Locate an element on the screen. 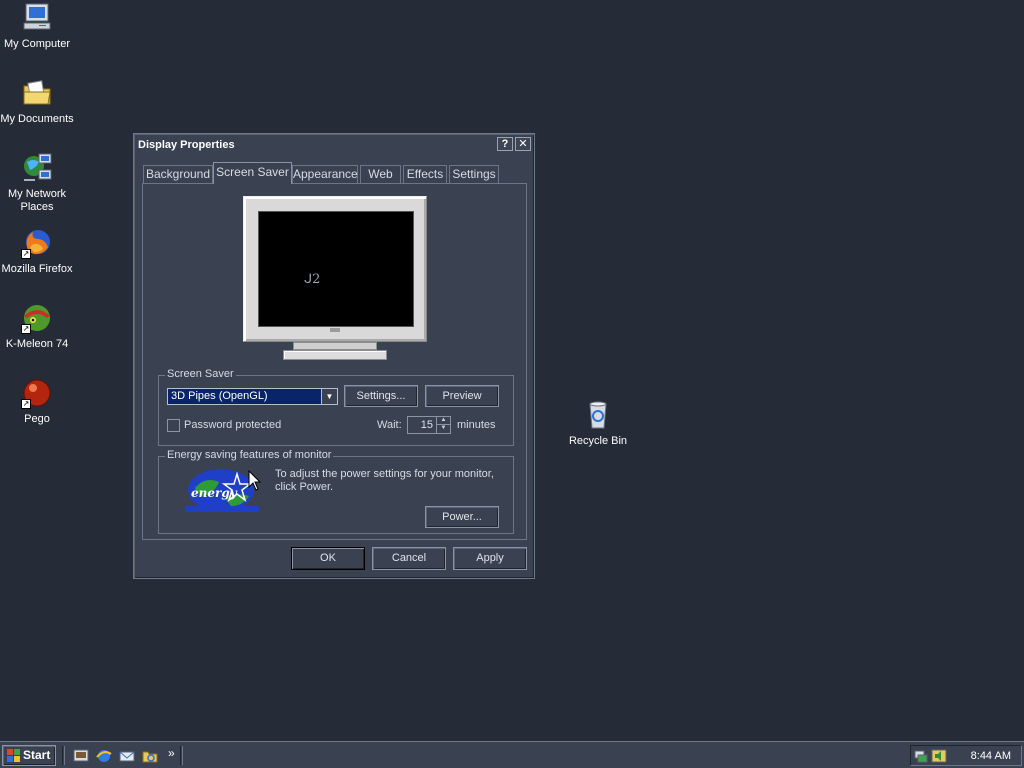  desktop-icon-label: My Network Places is located at coordinates (37, 200).